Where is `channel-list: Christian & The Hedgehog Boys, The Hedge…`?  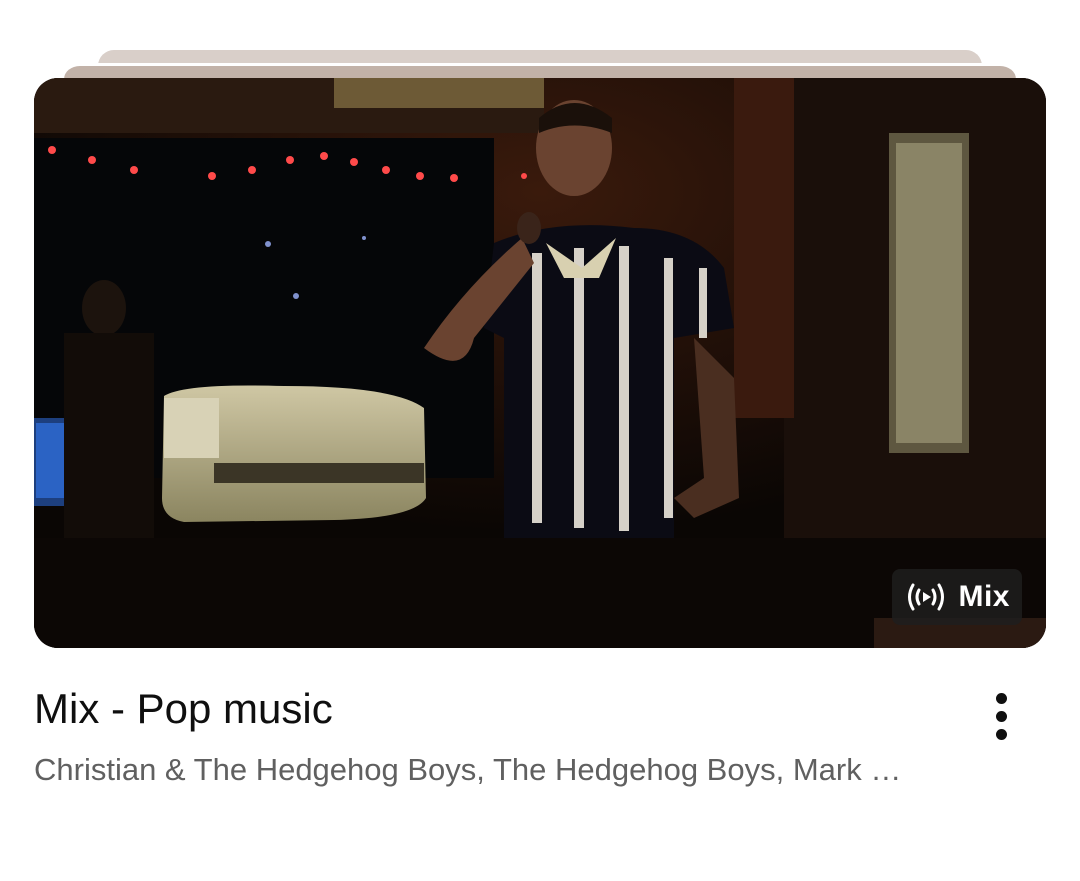 channel-list: Christian & The Hedgehog Boys, The Hedge… is located at coordinates (468, 769).